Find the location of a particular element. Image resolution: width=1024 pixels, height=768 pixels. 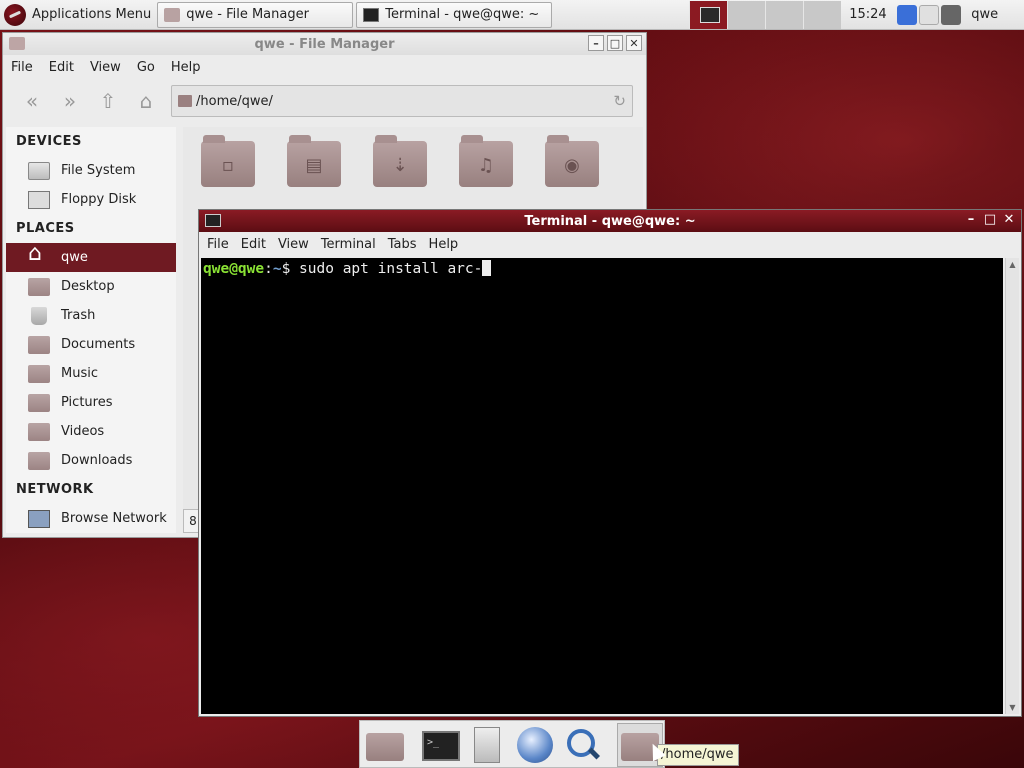

sidebar-item-label: Desktop is located at coordinates (88, 286).